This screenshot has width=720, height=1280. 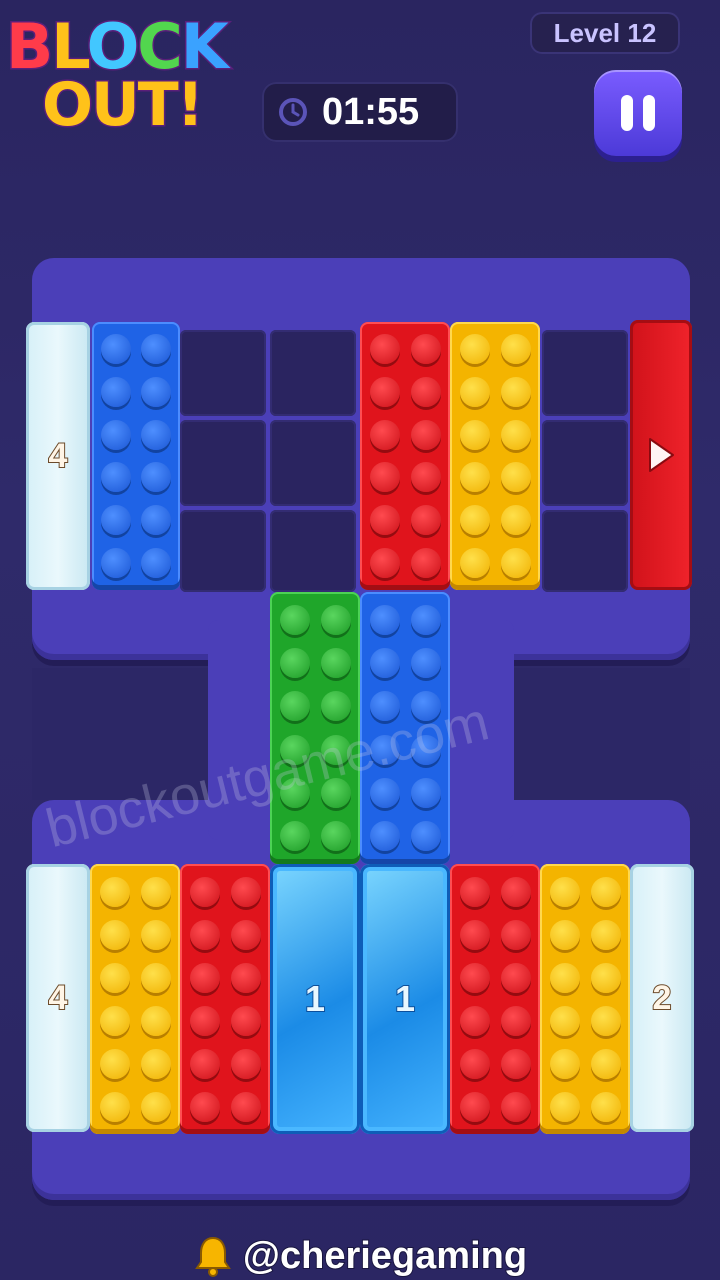 I want to click on gate-top-left: 4, so click(x=58, y=456).